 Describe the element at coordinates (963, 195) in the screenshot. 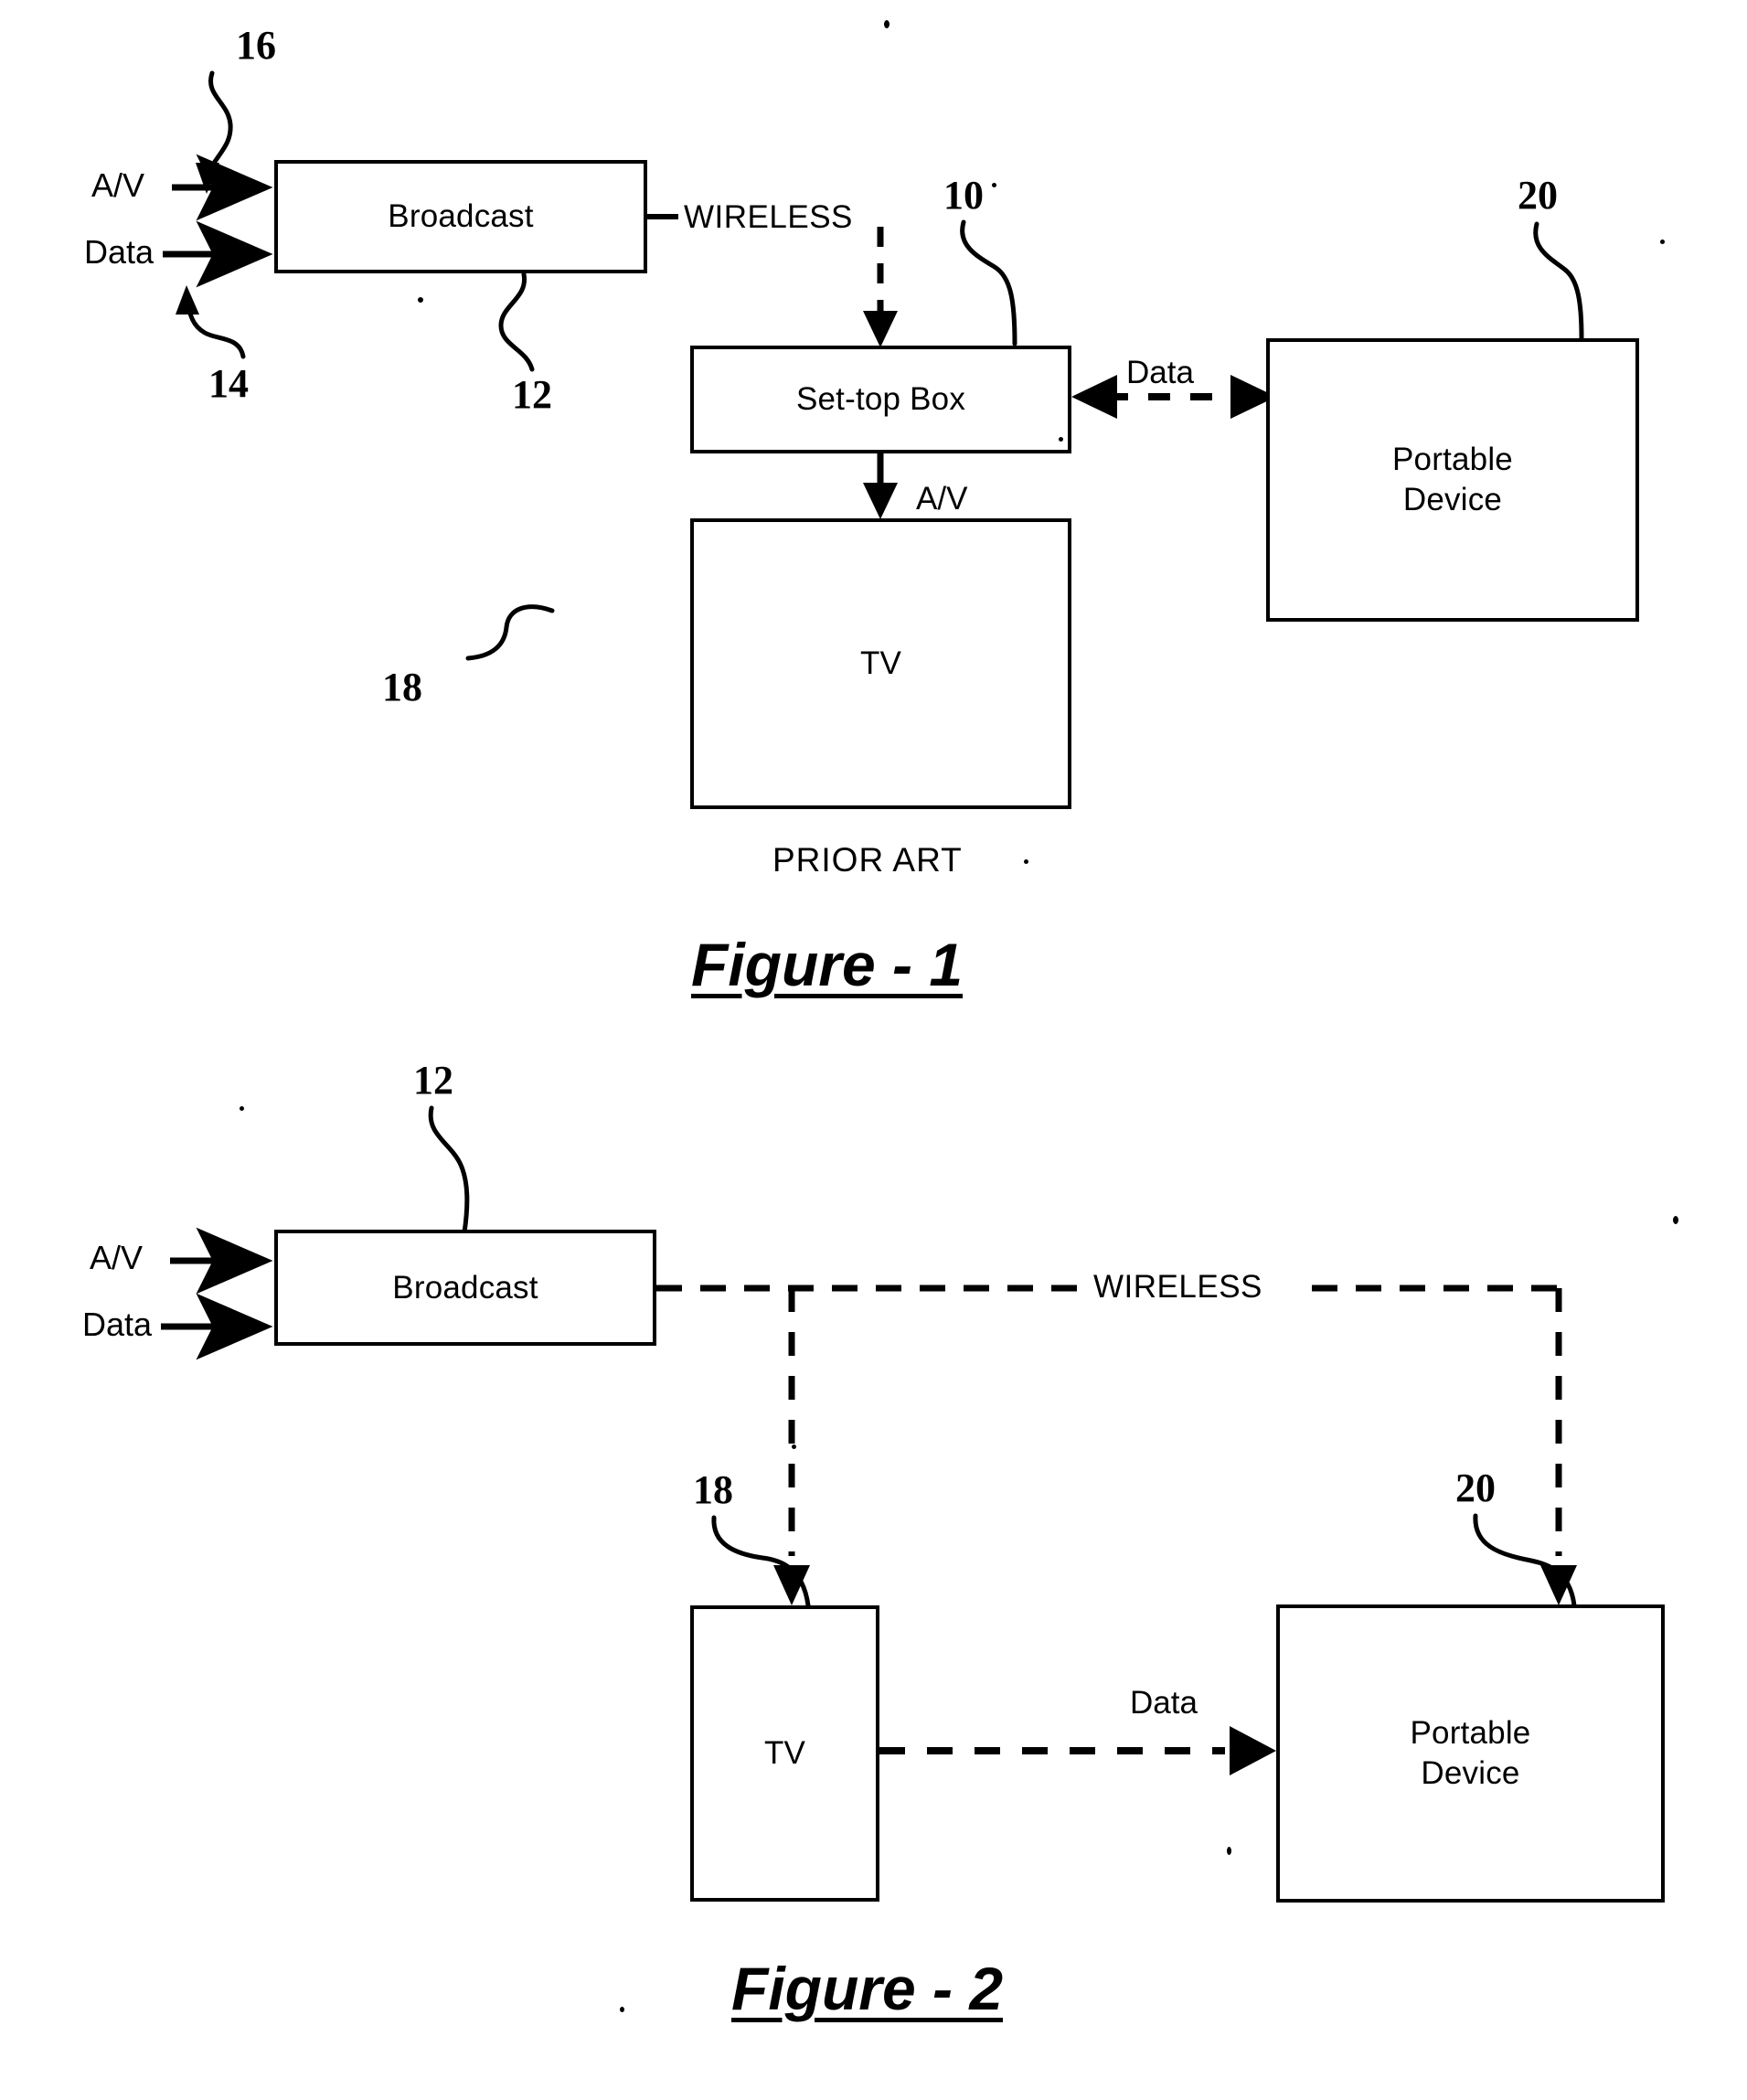

I see `ref-numeral-10: 10` at that location.